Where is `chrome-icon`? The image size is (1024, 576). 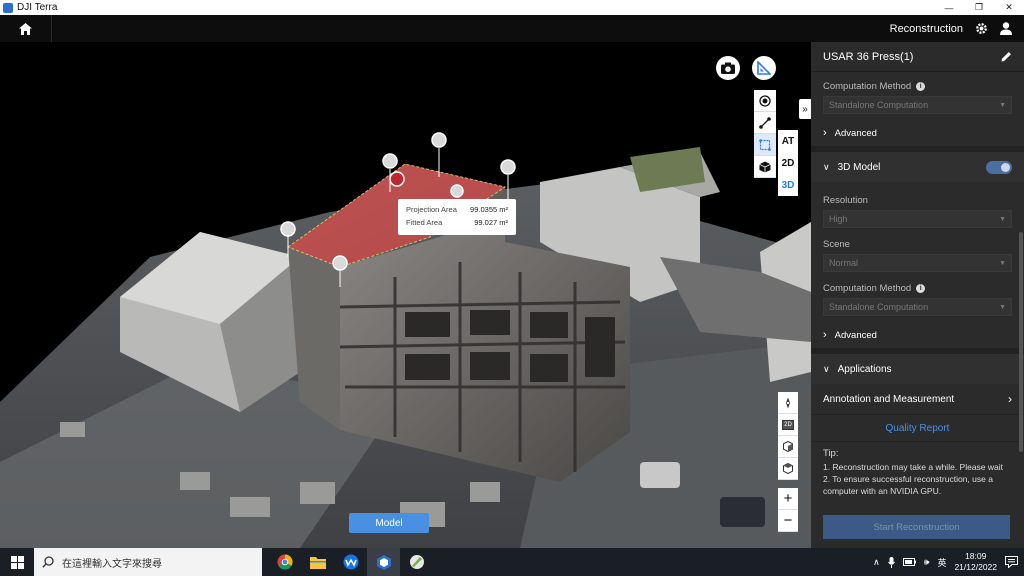
chrome-icon is located at coordinates (285, 562).